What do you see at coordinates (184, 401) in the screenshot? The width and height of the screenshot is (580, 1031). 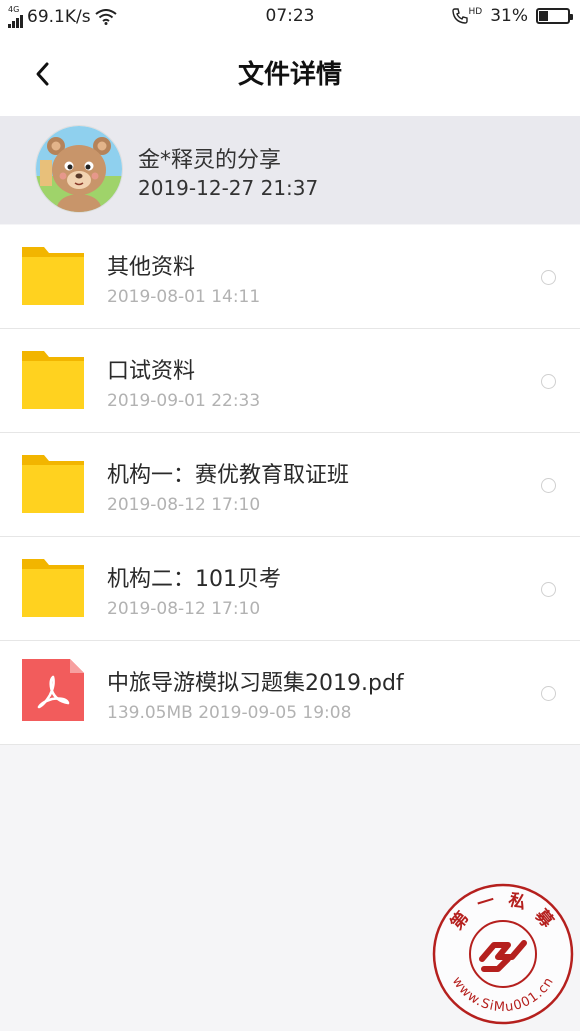 I see `file-meta: 2019-09-01 22:33` at bounding box center [184, 401].